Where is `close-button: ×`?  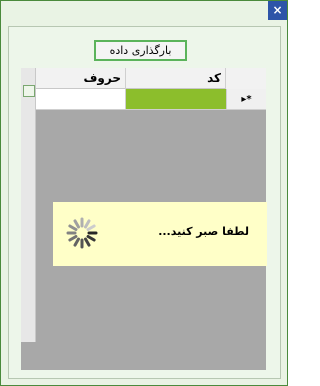 close-button: × is located at coordinates (277, 10).